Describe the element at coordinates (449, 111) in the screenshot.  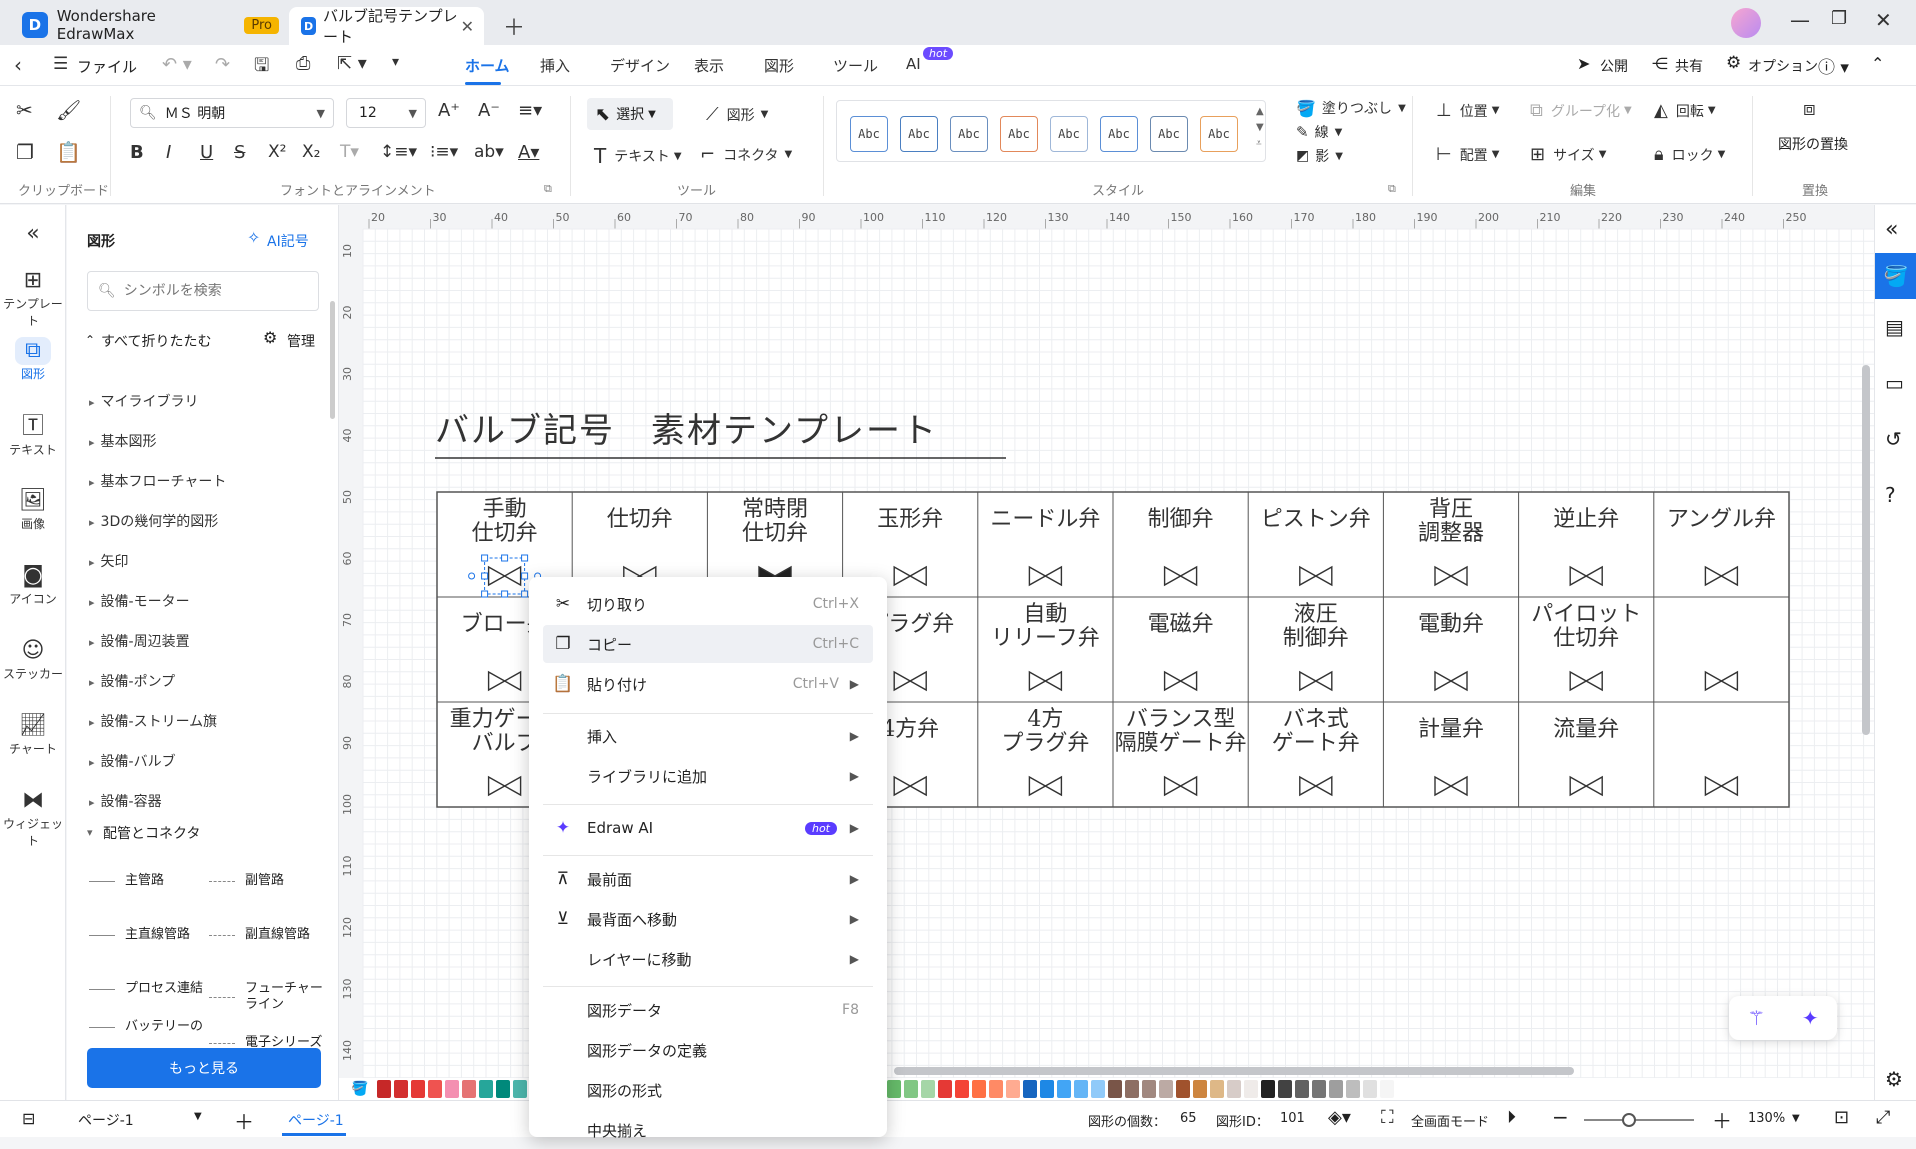
I see `increase-font-icon: A⁺` at that location.